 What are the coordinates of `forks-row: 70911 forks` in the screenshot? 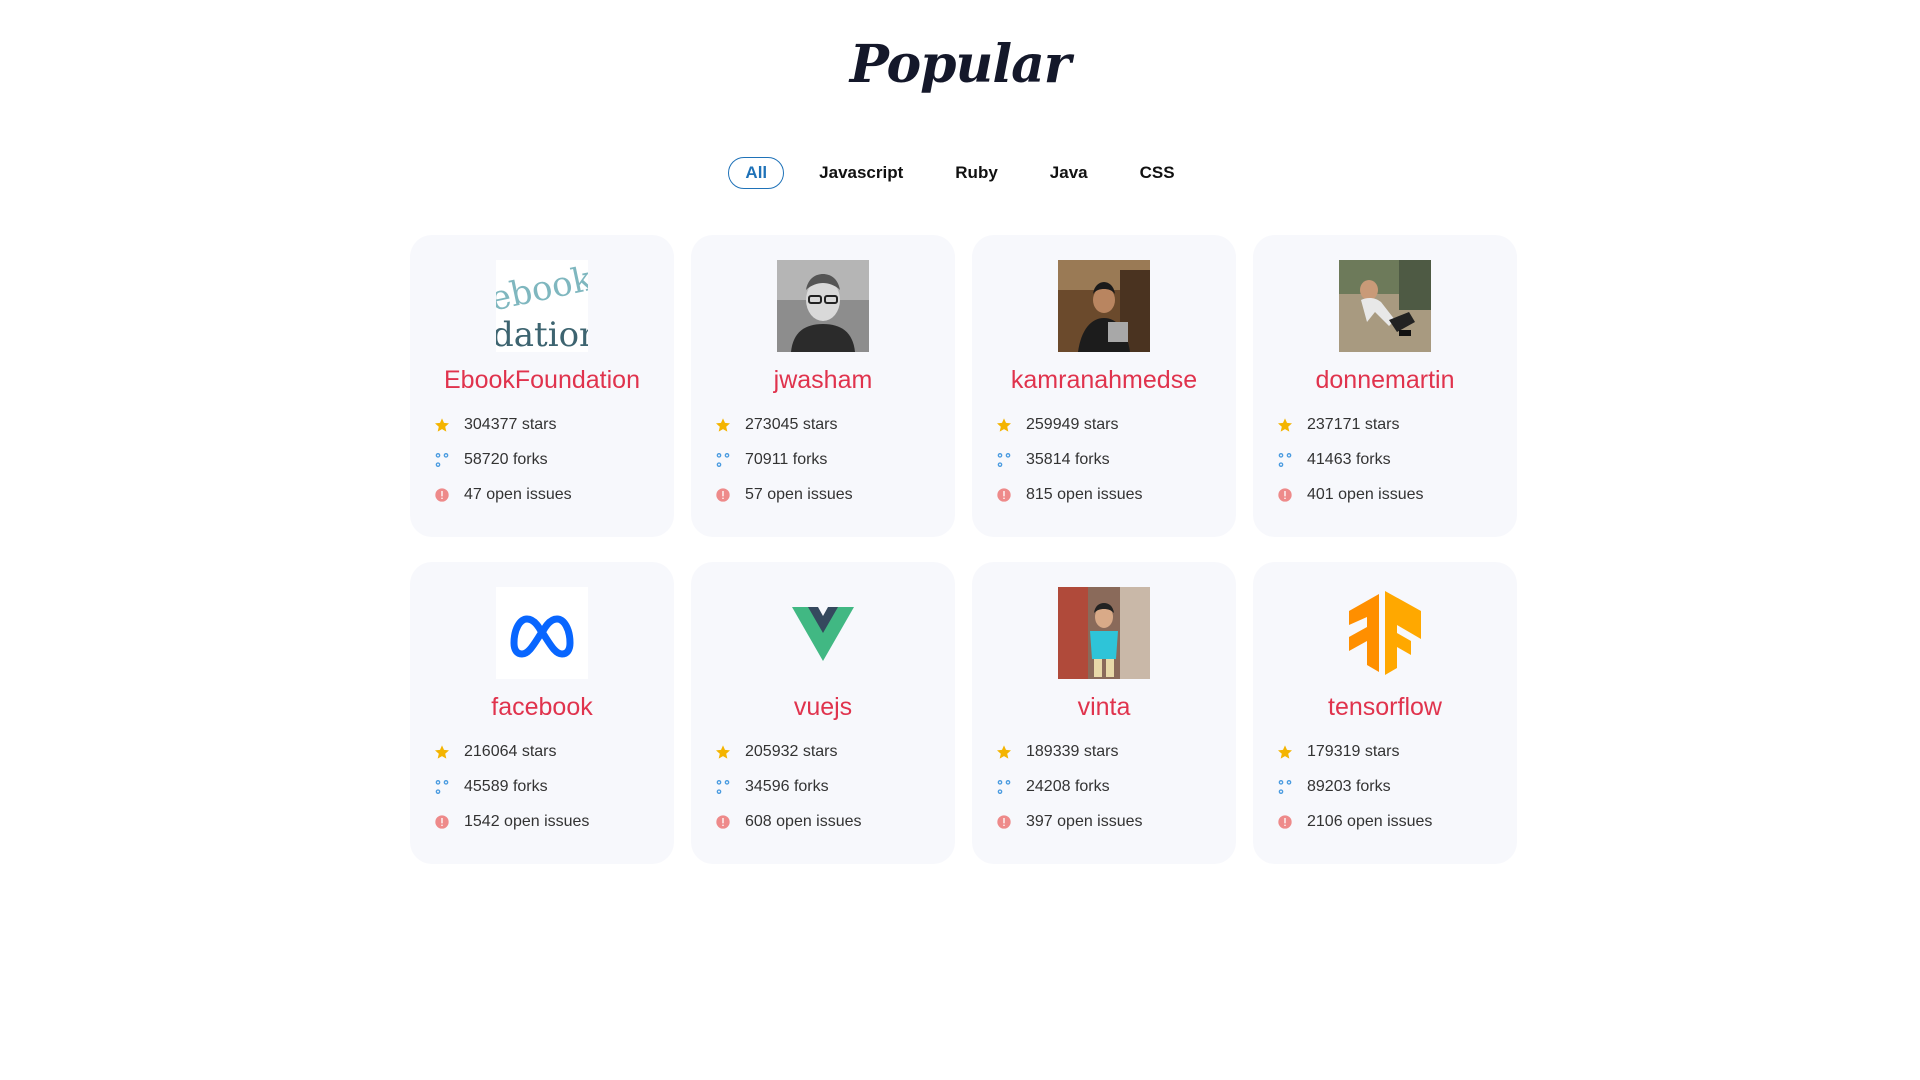 It's located at (815, 459).